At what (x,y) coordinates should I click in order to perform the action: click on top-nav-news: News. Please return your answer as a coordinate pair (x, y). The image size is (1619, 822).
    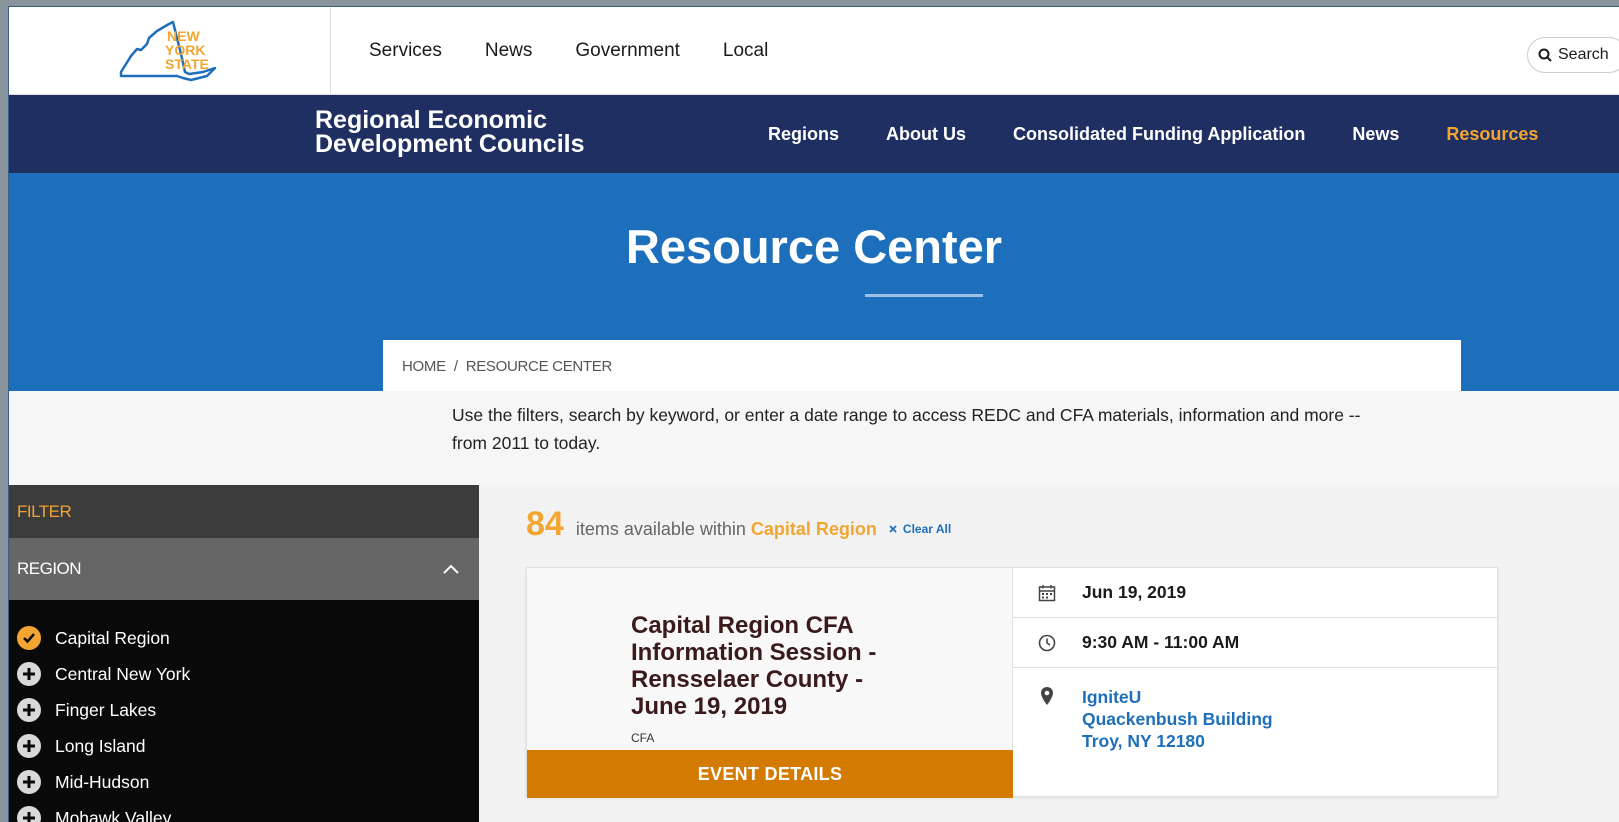
    Looking at the image, I should click on (509, 51).